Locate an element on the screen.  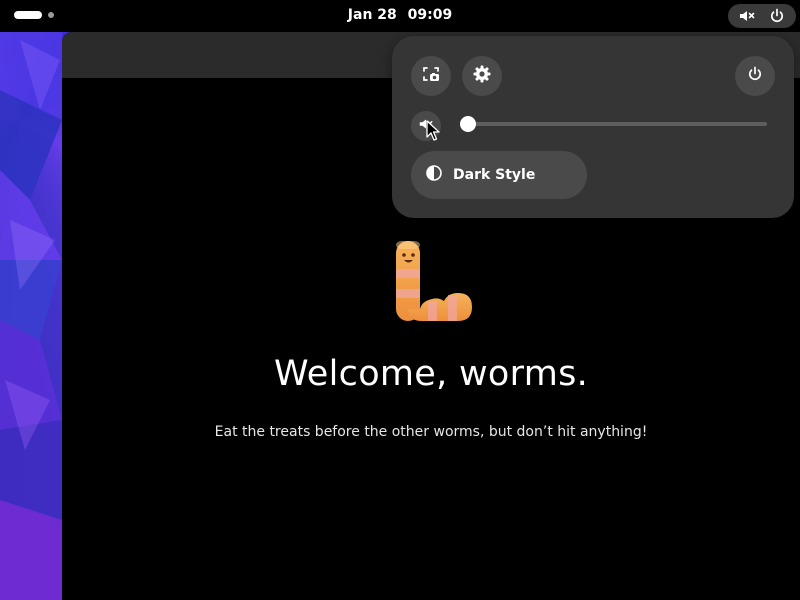
volume-slider-handle is located at coordinates (468, 124).